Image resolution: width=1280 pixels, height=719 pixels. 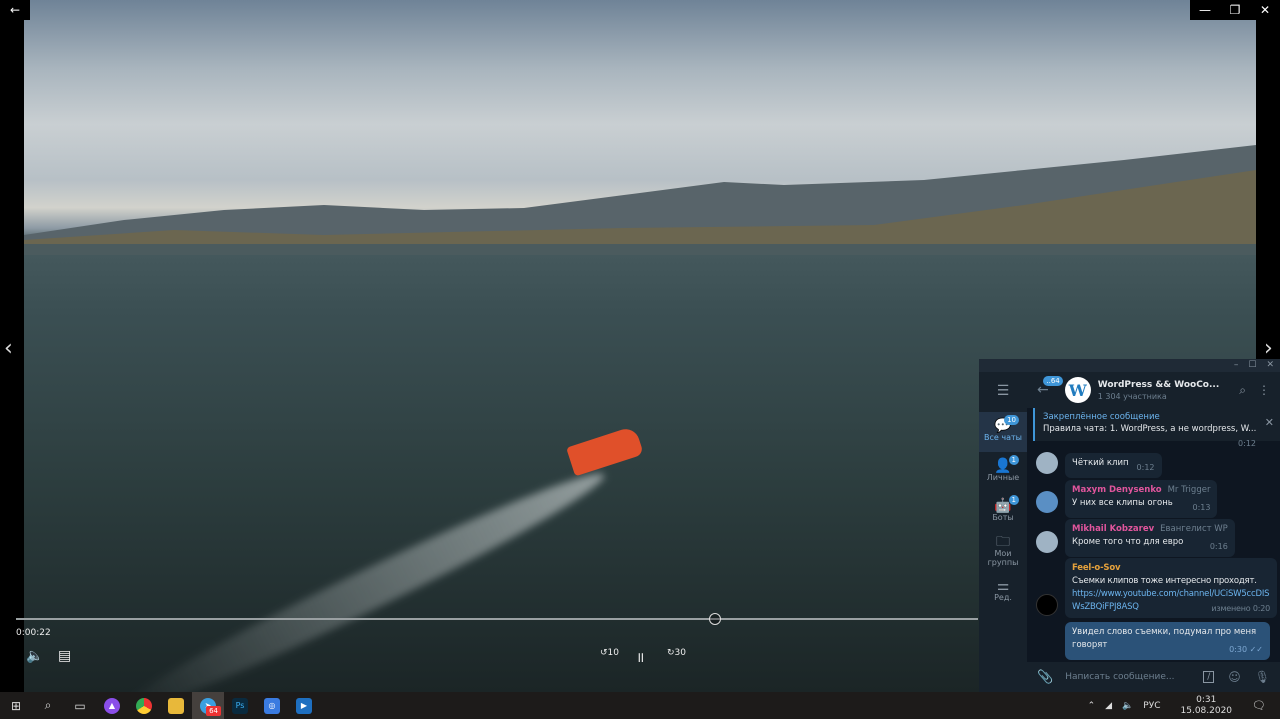 I want to click on subtitles-icon: ▤, so click(x=64, y=656).